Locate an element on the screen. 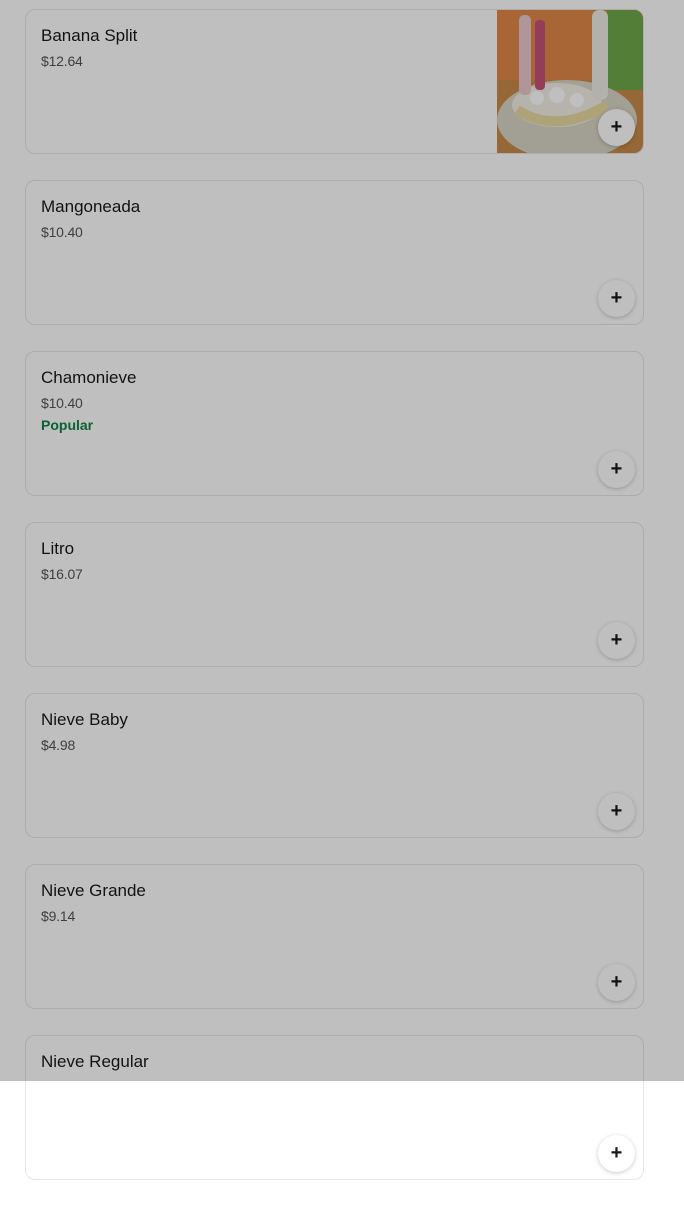 This screenshot has height=1206, width=684. item-name: Nieve Baby is located at coordinates (84, 719).